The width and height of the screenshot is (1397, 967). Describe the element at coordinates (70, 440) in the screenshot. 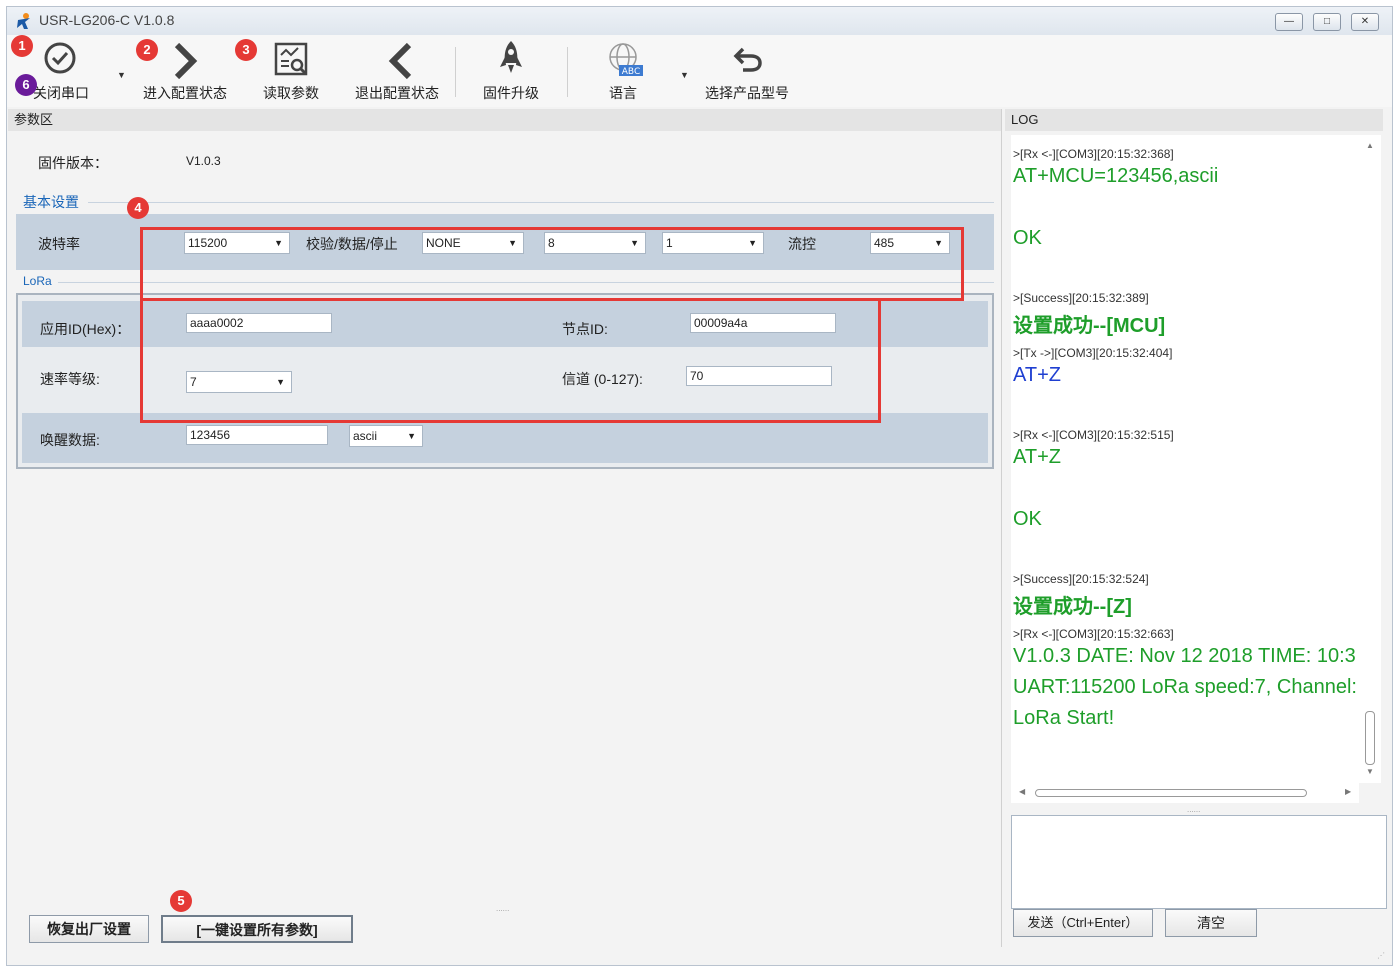

I see `wake-data-label: 唤醒数据:` at that location.